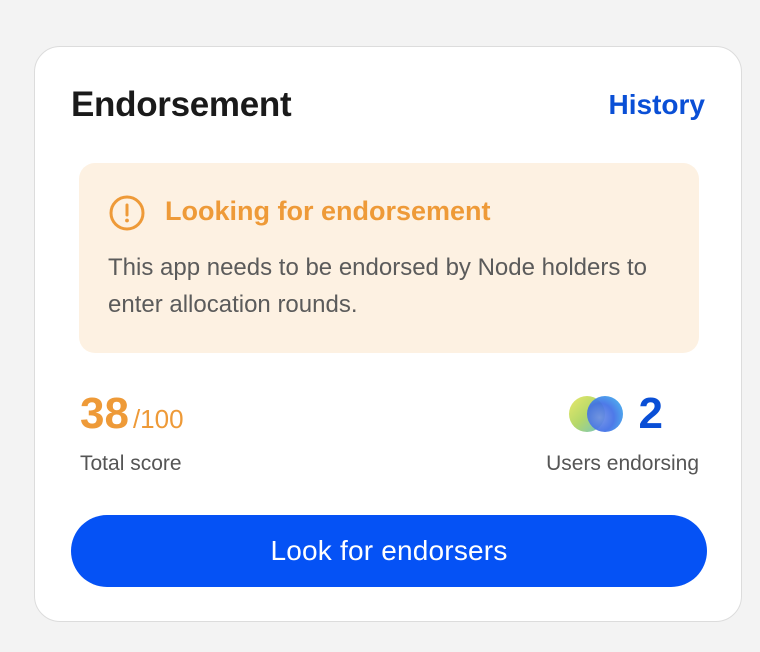 This screenshot has height=652, width=760. What do you see at coordinates (657, 105) in the screenshot?
I see `history-link: History` at bounding box center [657, 105].